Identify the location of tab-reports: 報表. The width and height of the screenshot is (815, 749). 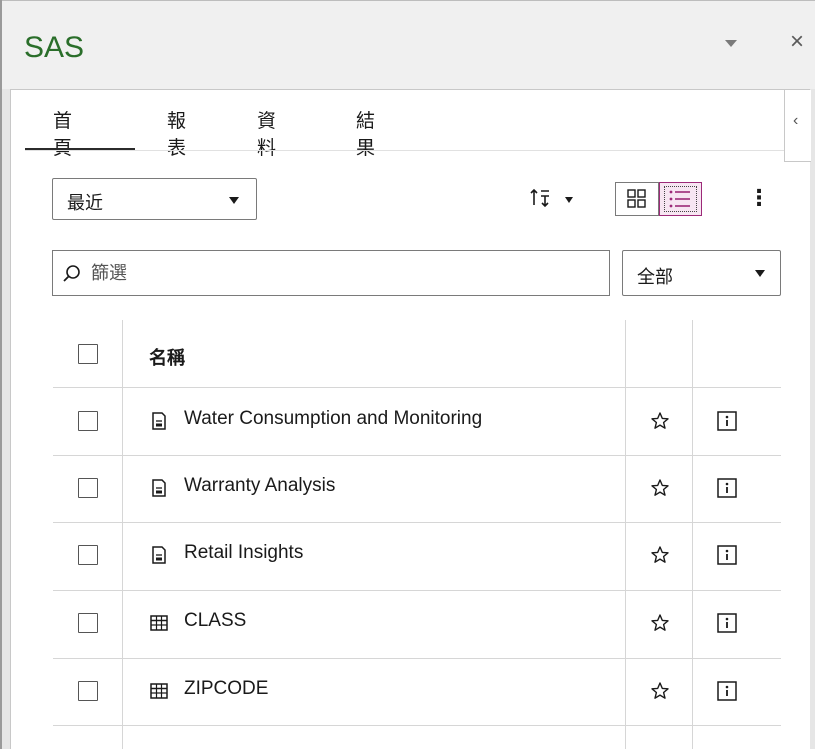
(176, 133).